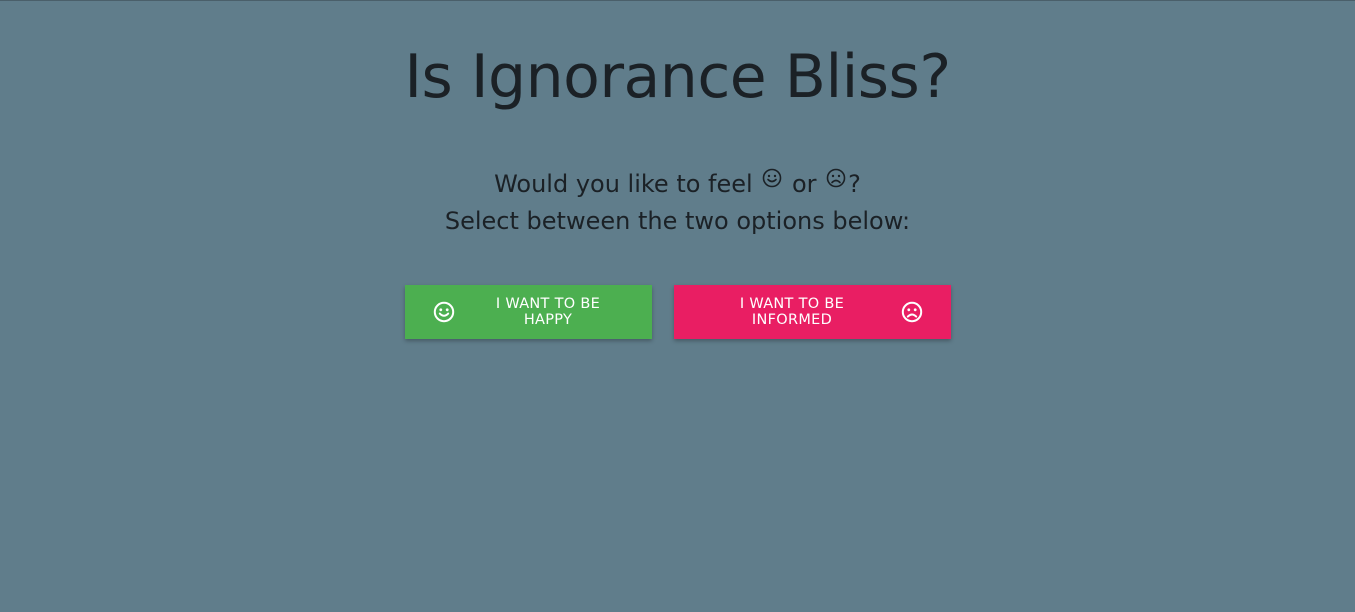 Image resolution: width=1355 pixels, height=612 pixels. Describe the element at coordinates (548, 312) in the screenshot. I see `be-happy-button-label: I WANT TO BE HAPPY` at that location.